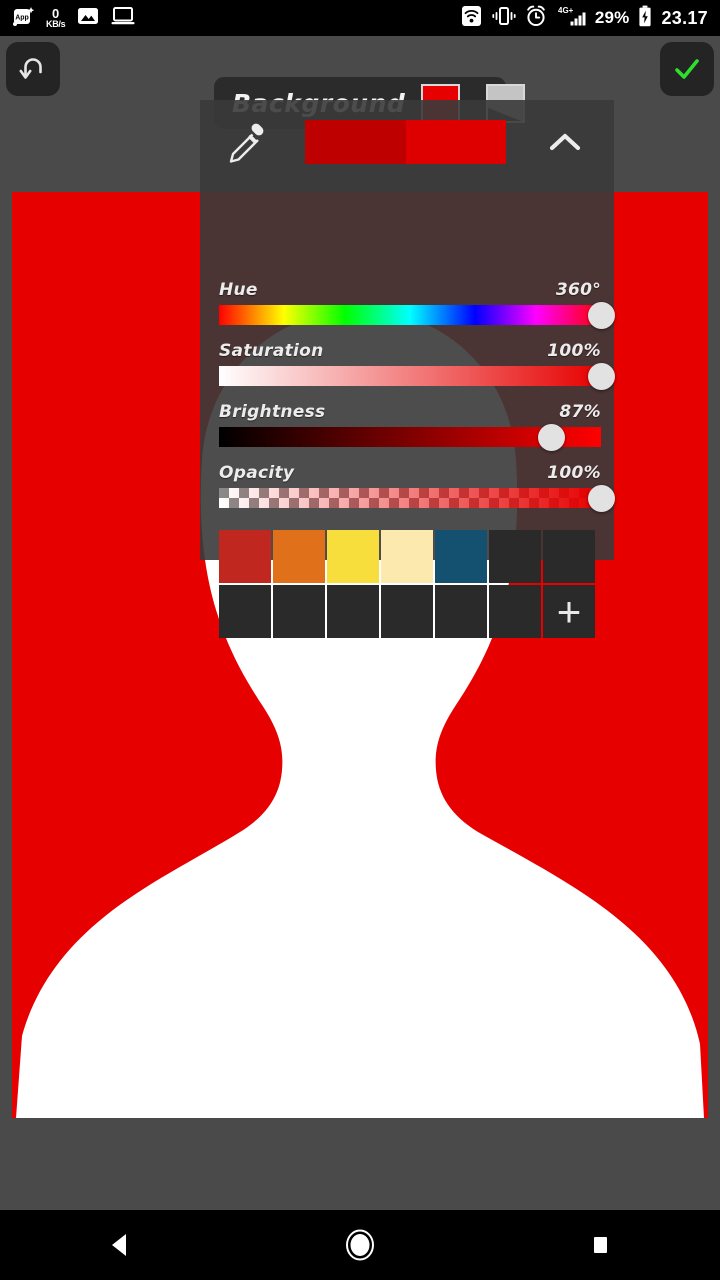 The image size is (720, 1280). Describe the element at coordinates (574, 473) in the screenshot. I see `opacity-value: 100%` at that location.